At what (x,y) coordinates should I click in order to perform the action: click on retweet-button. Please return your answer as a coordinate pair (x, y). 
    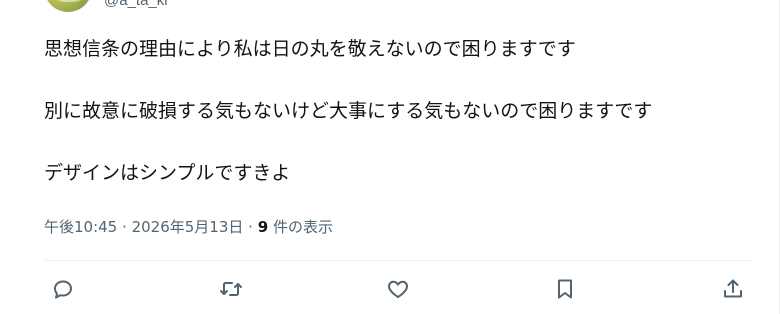
    Looking at the image, I should click on (231, 289).